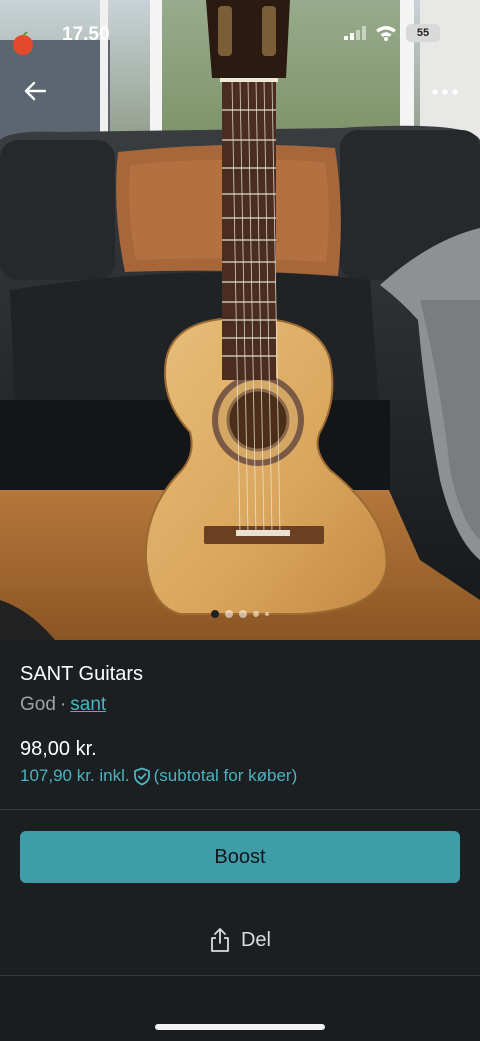  What do you see at coordinates (38, 704) in the screenshot?
I see `condition-label: God` at bounding box center [38, 704].